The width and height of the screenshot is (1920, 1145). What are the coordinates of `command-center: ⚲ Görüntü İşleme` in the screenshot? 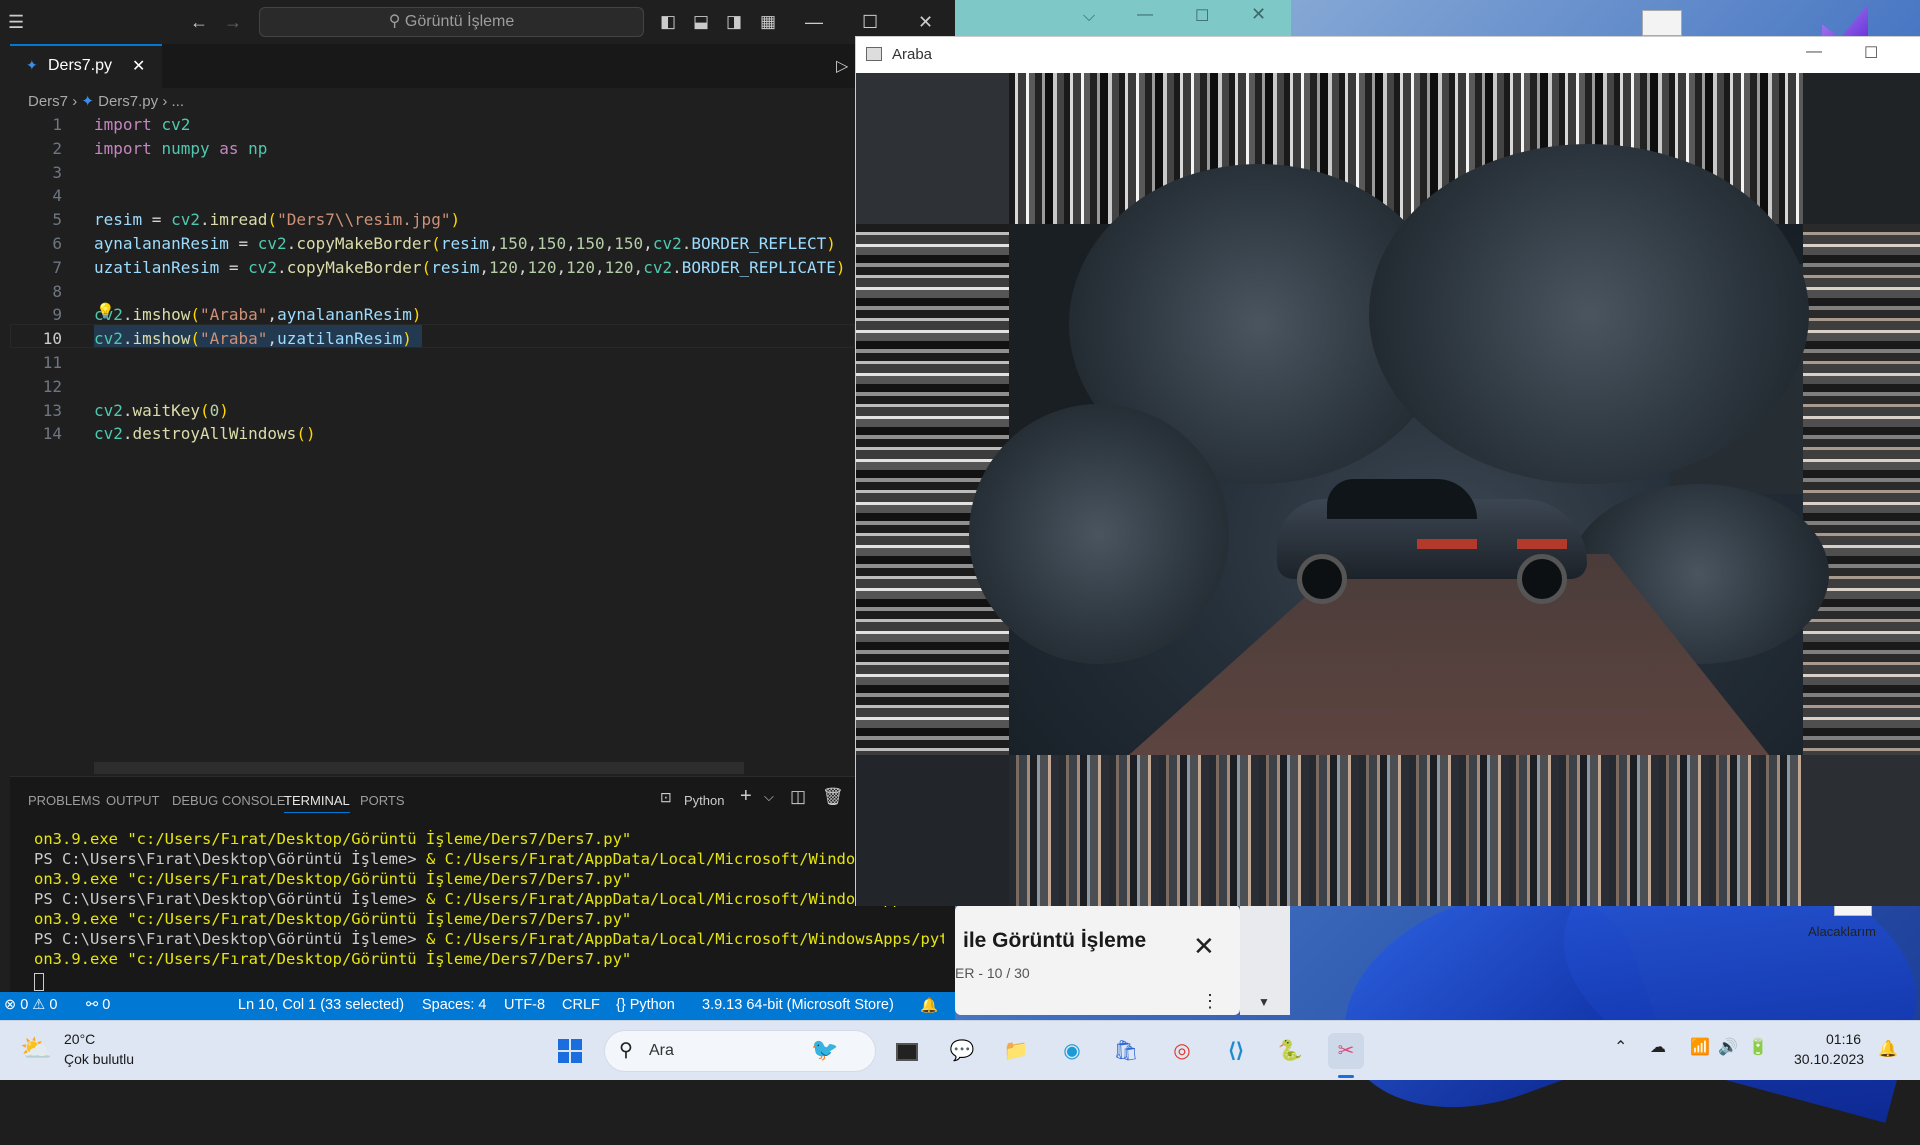 It's located at (451, 22).